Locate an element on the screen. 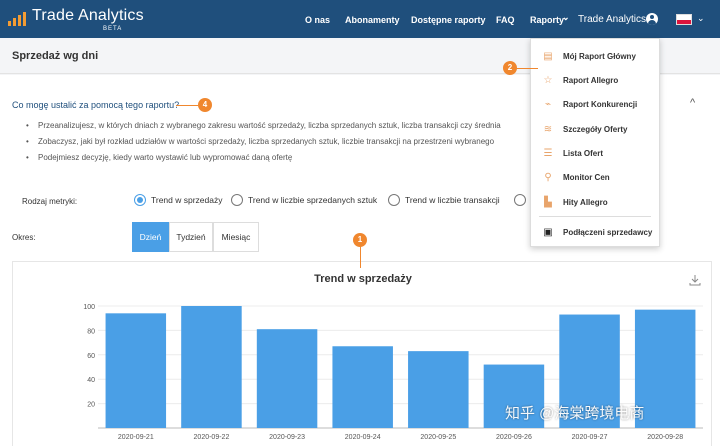 The width and height of the screenshot is (720, 446). menu-item-raport-konkurencji: ⌁ Raport Konkurencji is located at coordinates (595, 105).